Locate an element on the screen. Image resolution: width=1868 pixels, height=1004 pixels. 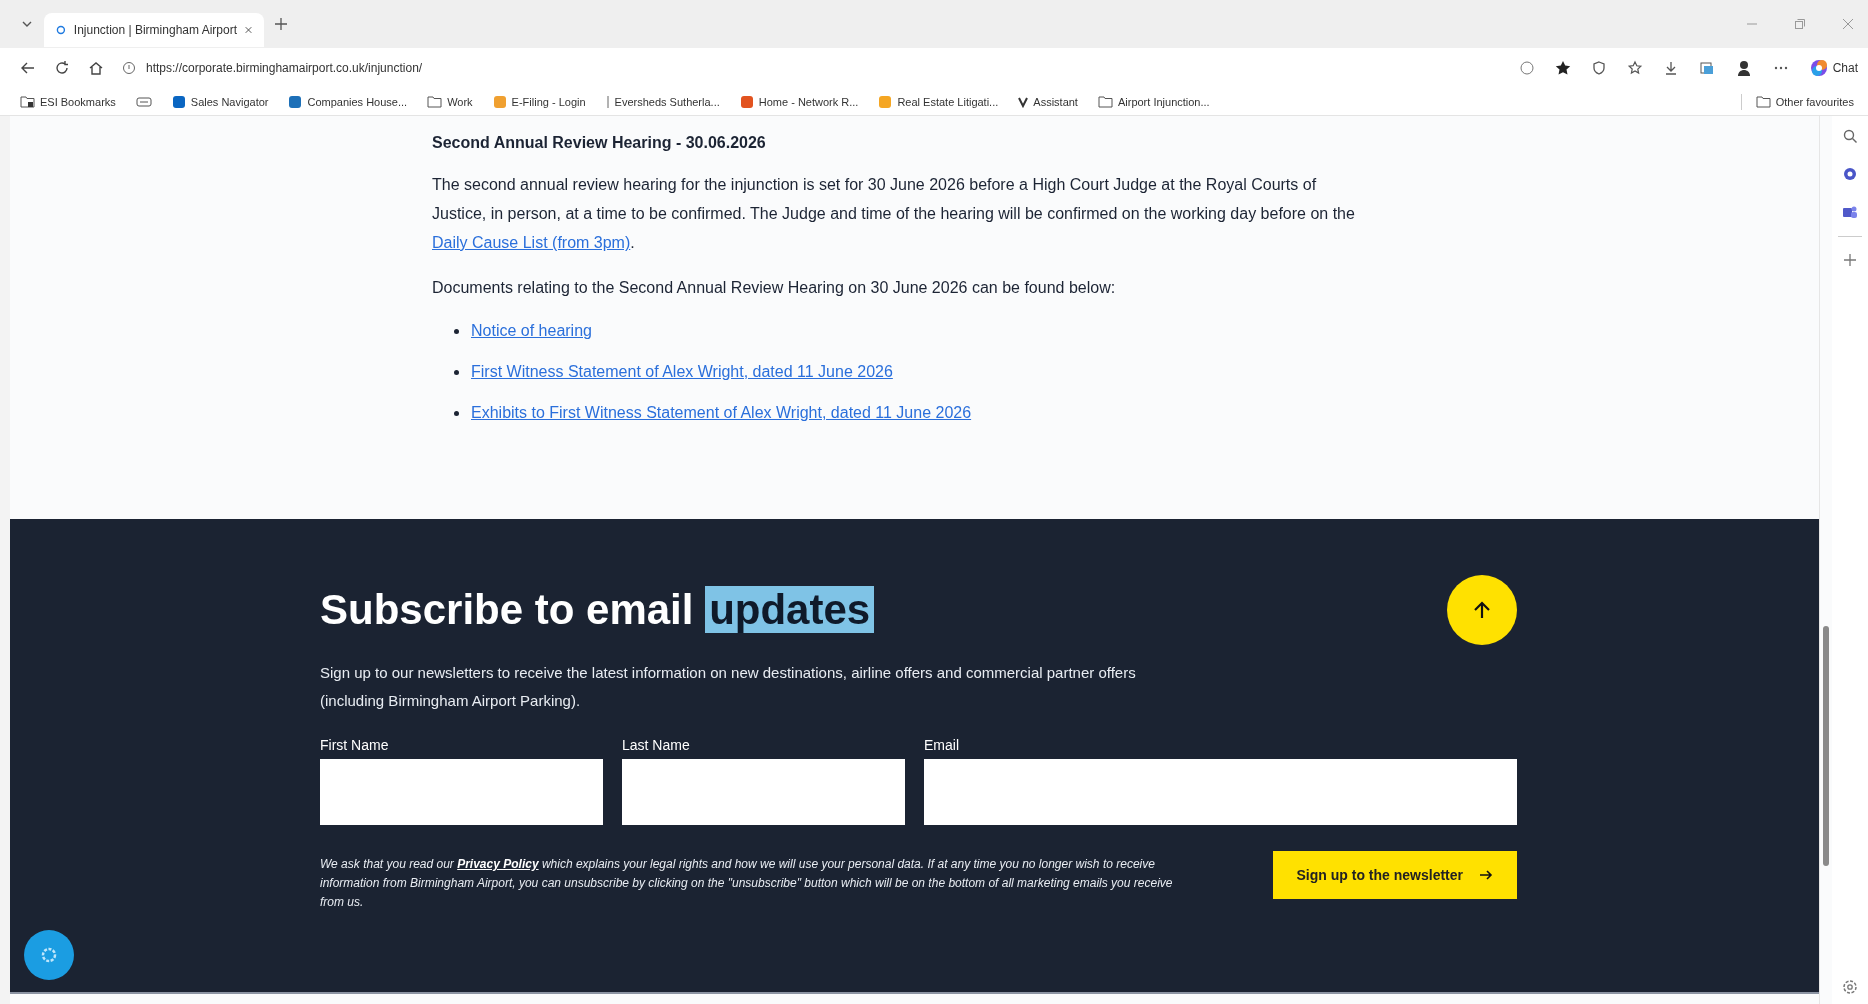
newsletter-signup-button: Sign up to the newsletter is located at coordinates (1394, 875).